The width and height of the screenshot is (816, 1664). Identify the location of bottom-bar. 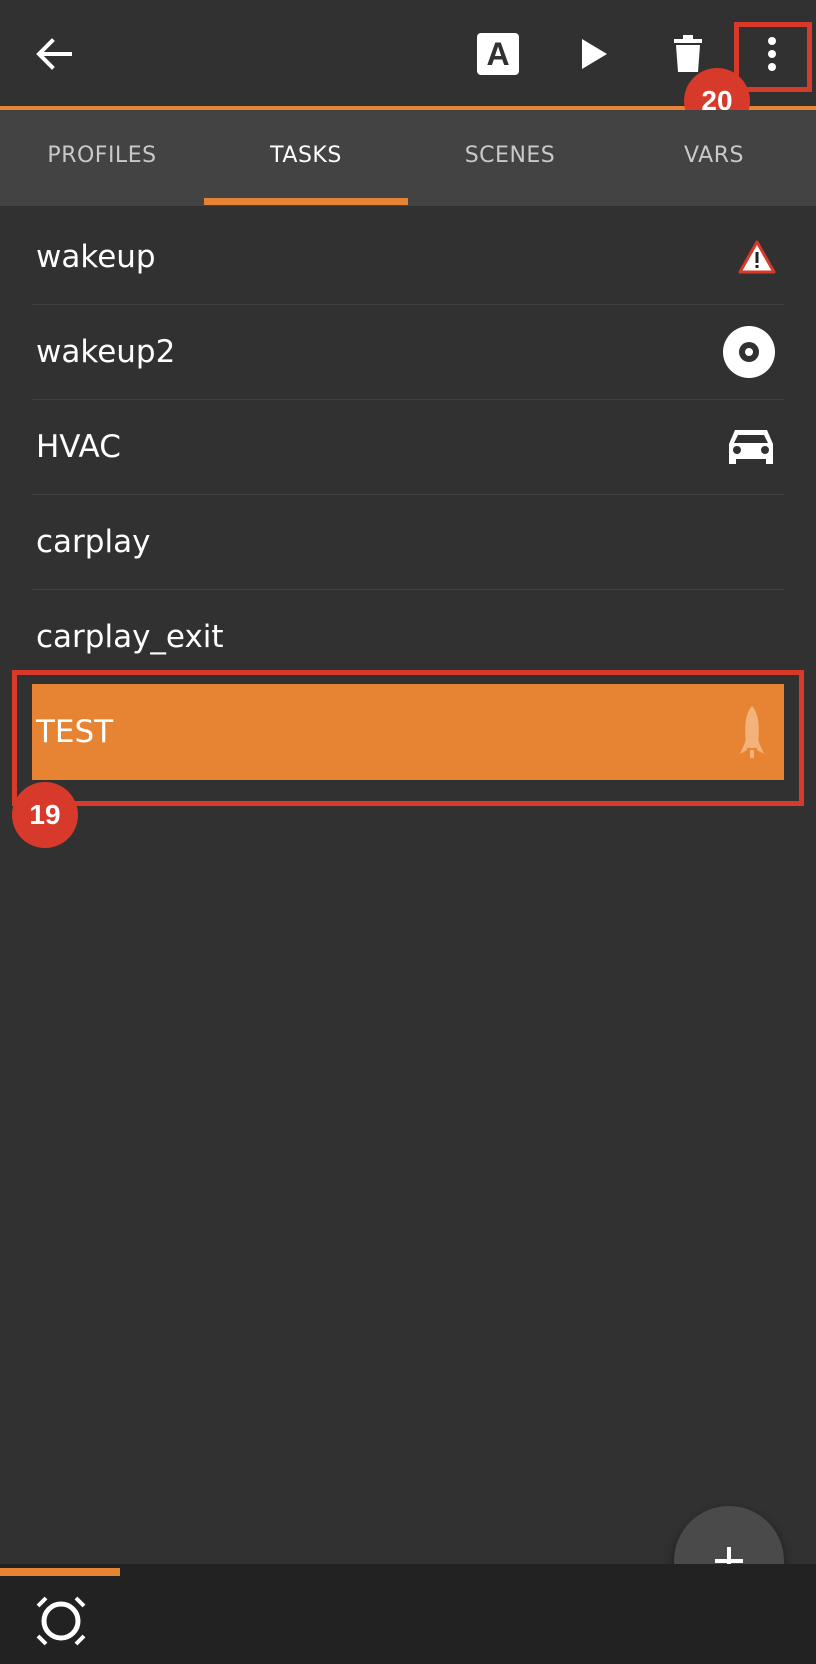
(408, 1614).